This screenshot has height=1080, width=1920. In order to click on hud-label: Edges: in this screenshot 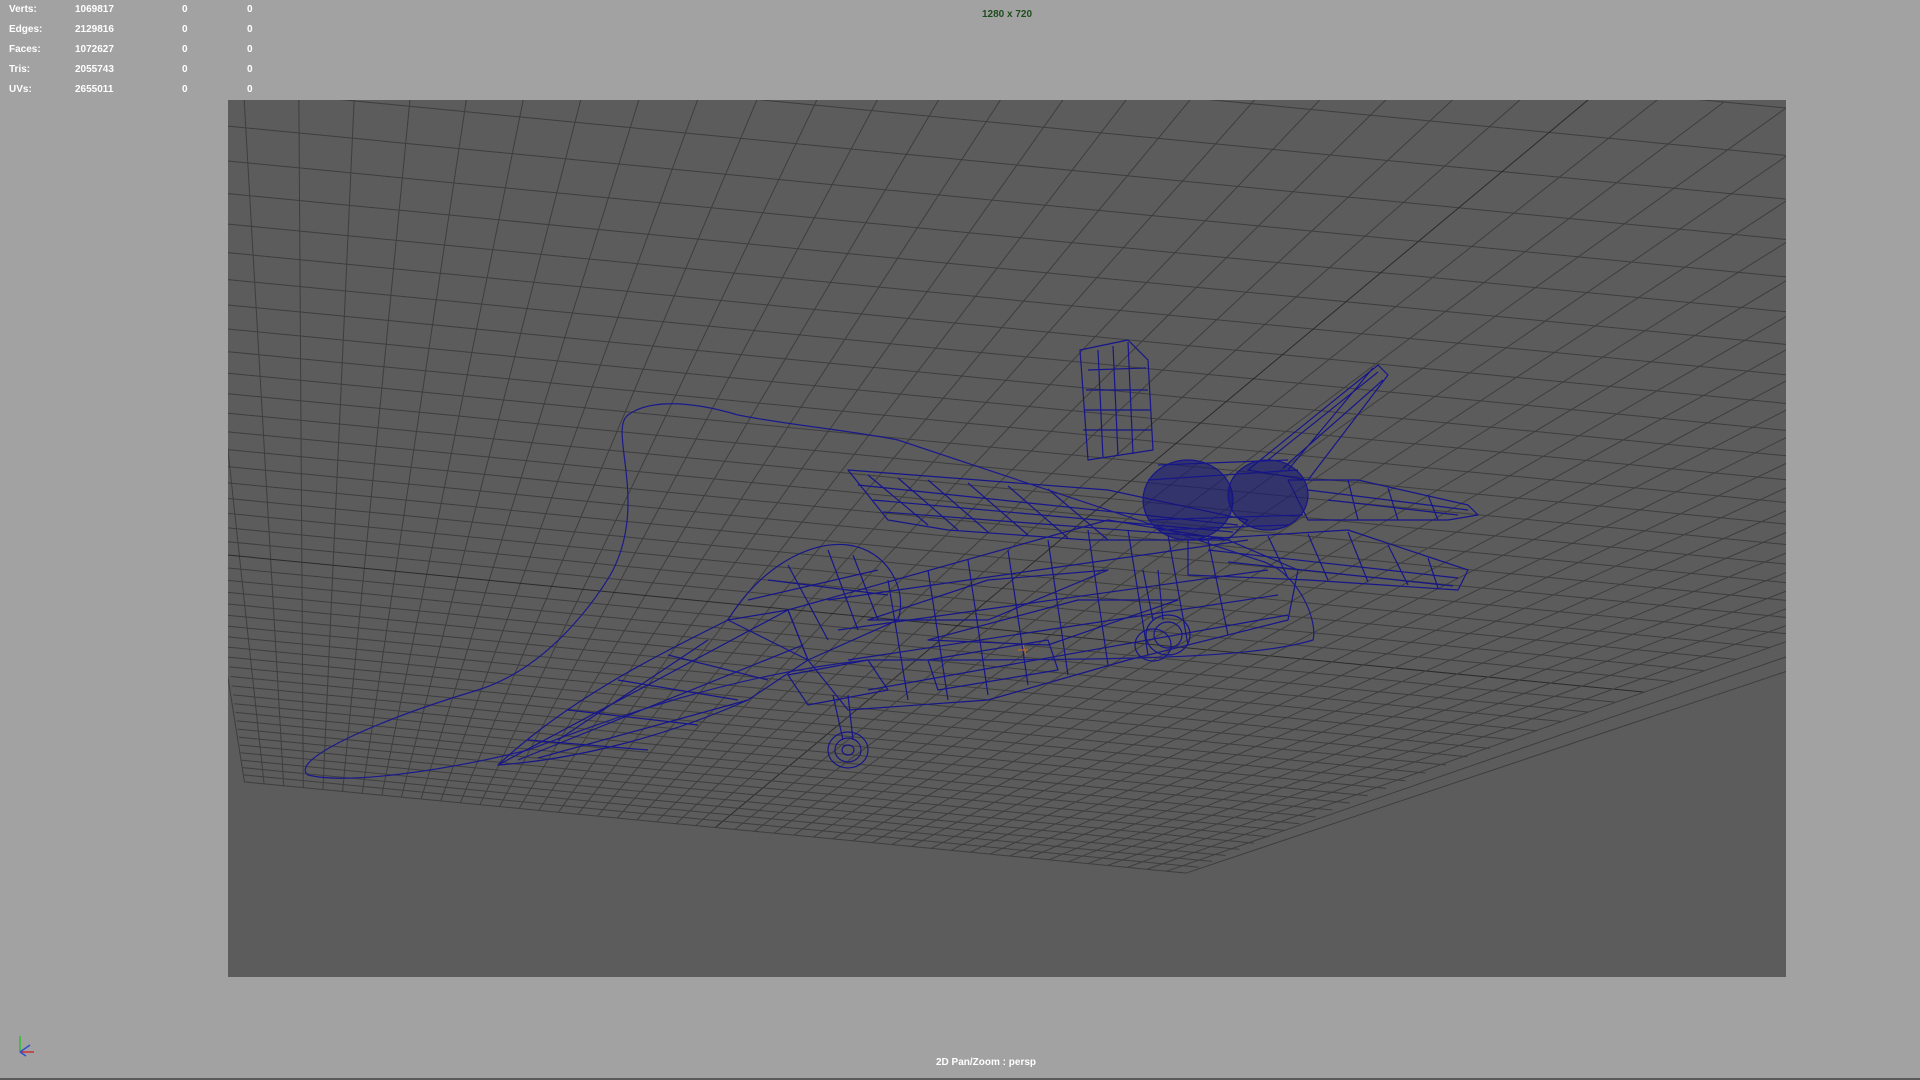, I will do `click(26, 29)`.